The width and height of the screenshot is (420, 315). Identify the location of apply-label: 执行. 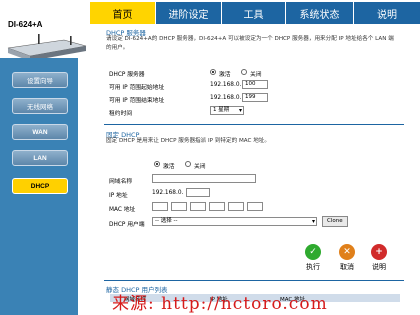
(313, 267).